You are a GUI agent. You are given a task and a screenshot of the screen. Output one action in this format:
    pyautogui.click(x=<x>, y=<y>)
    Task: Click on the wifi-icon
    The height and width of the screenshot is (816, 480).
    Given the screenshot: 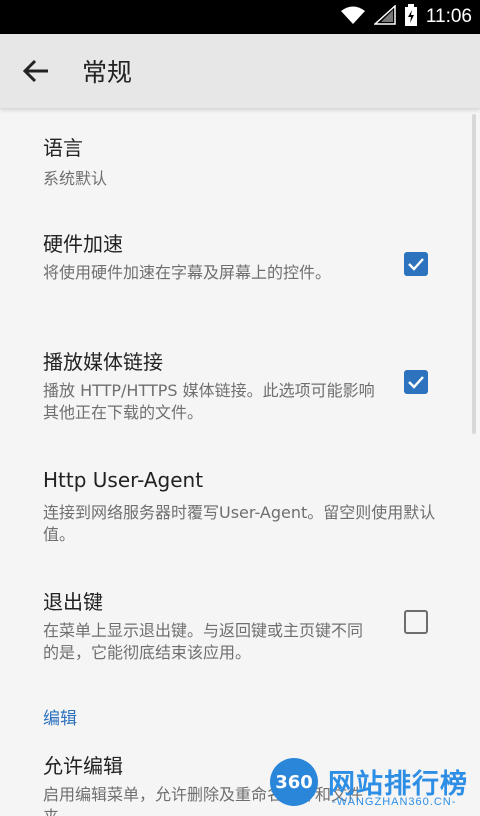 What is the action you would take?
    pyautogui.click(x=353, y=17)
    